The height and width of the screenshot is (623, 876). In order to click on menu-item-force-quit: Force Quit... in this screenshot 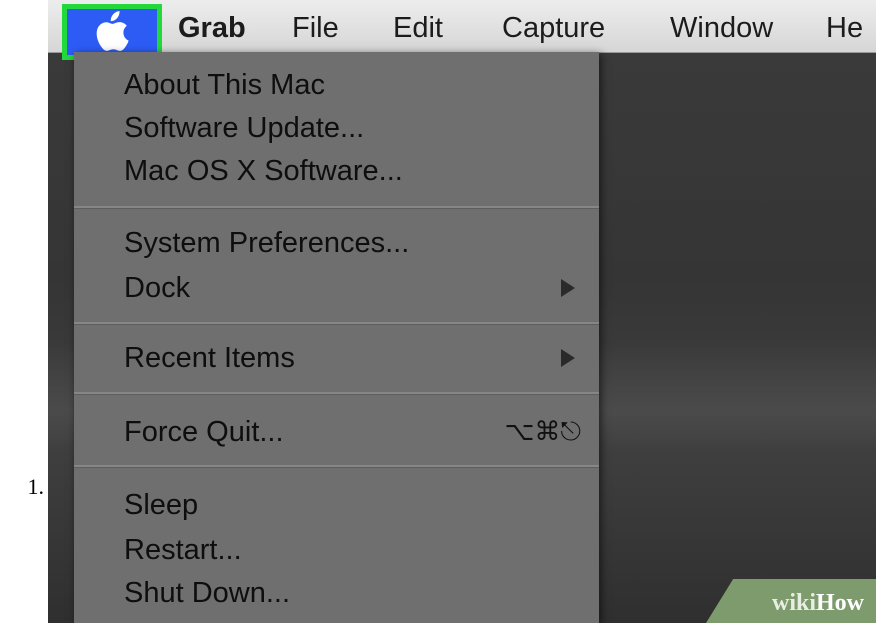, I will do `click(204, 432)`.